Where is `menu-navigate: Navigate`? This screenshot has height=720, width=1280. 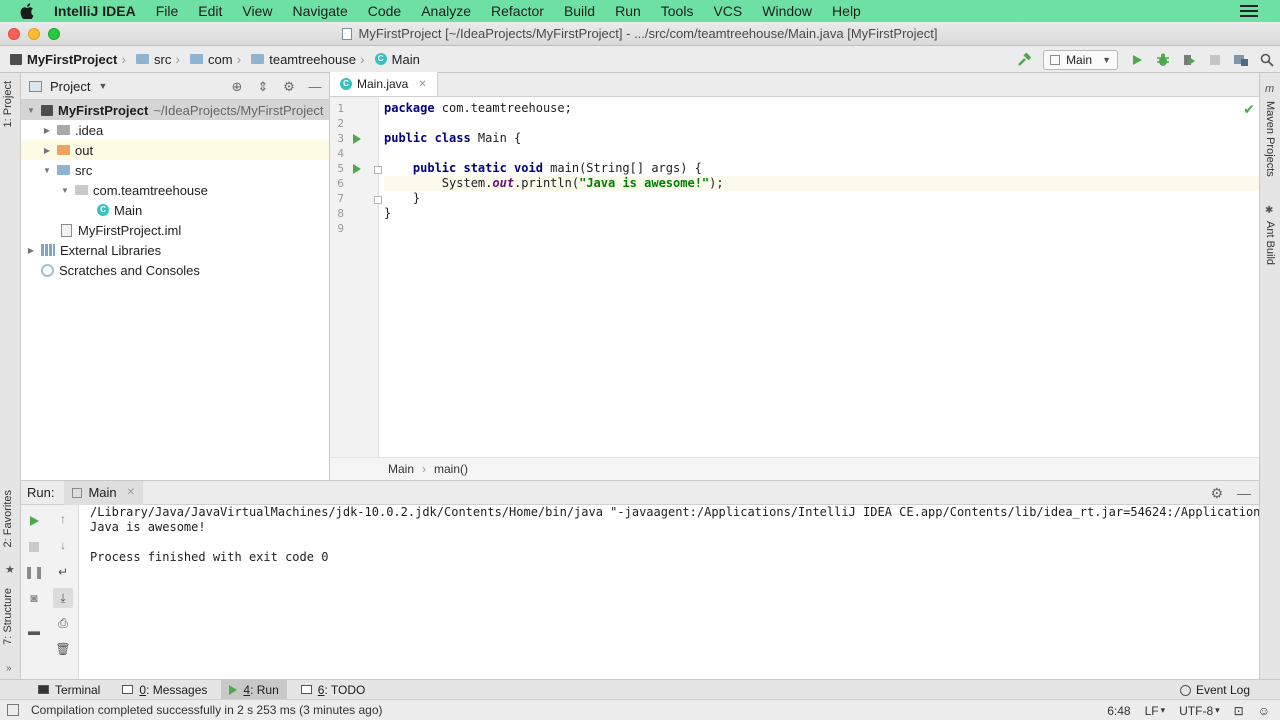 menu-navigate: Navigate is located at coordinates (319, 11).